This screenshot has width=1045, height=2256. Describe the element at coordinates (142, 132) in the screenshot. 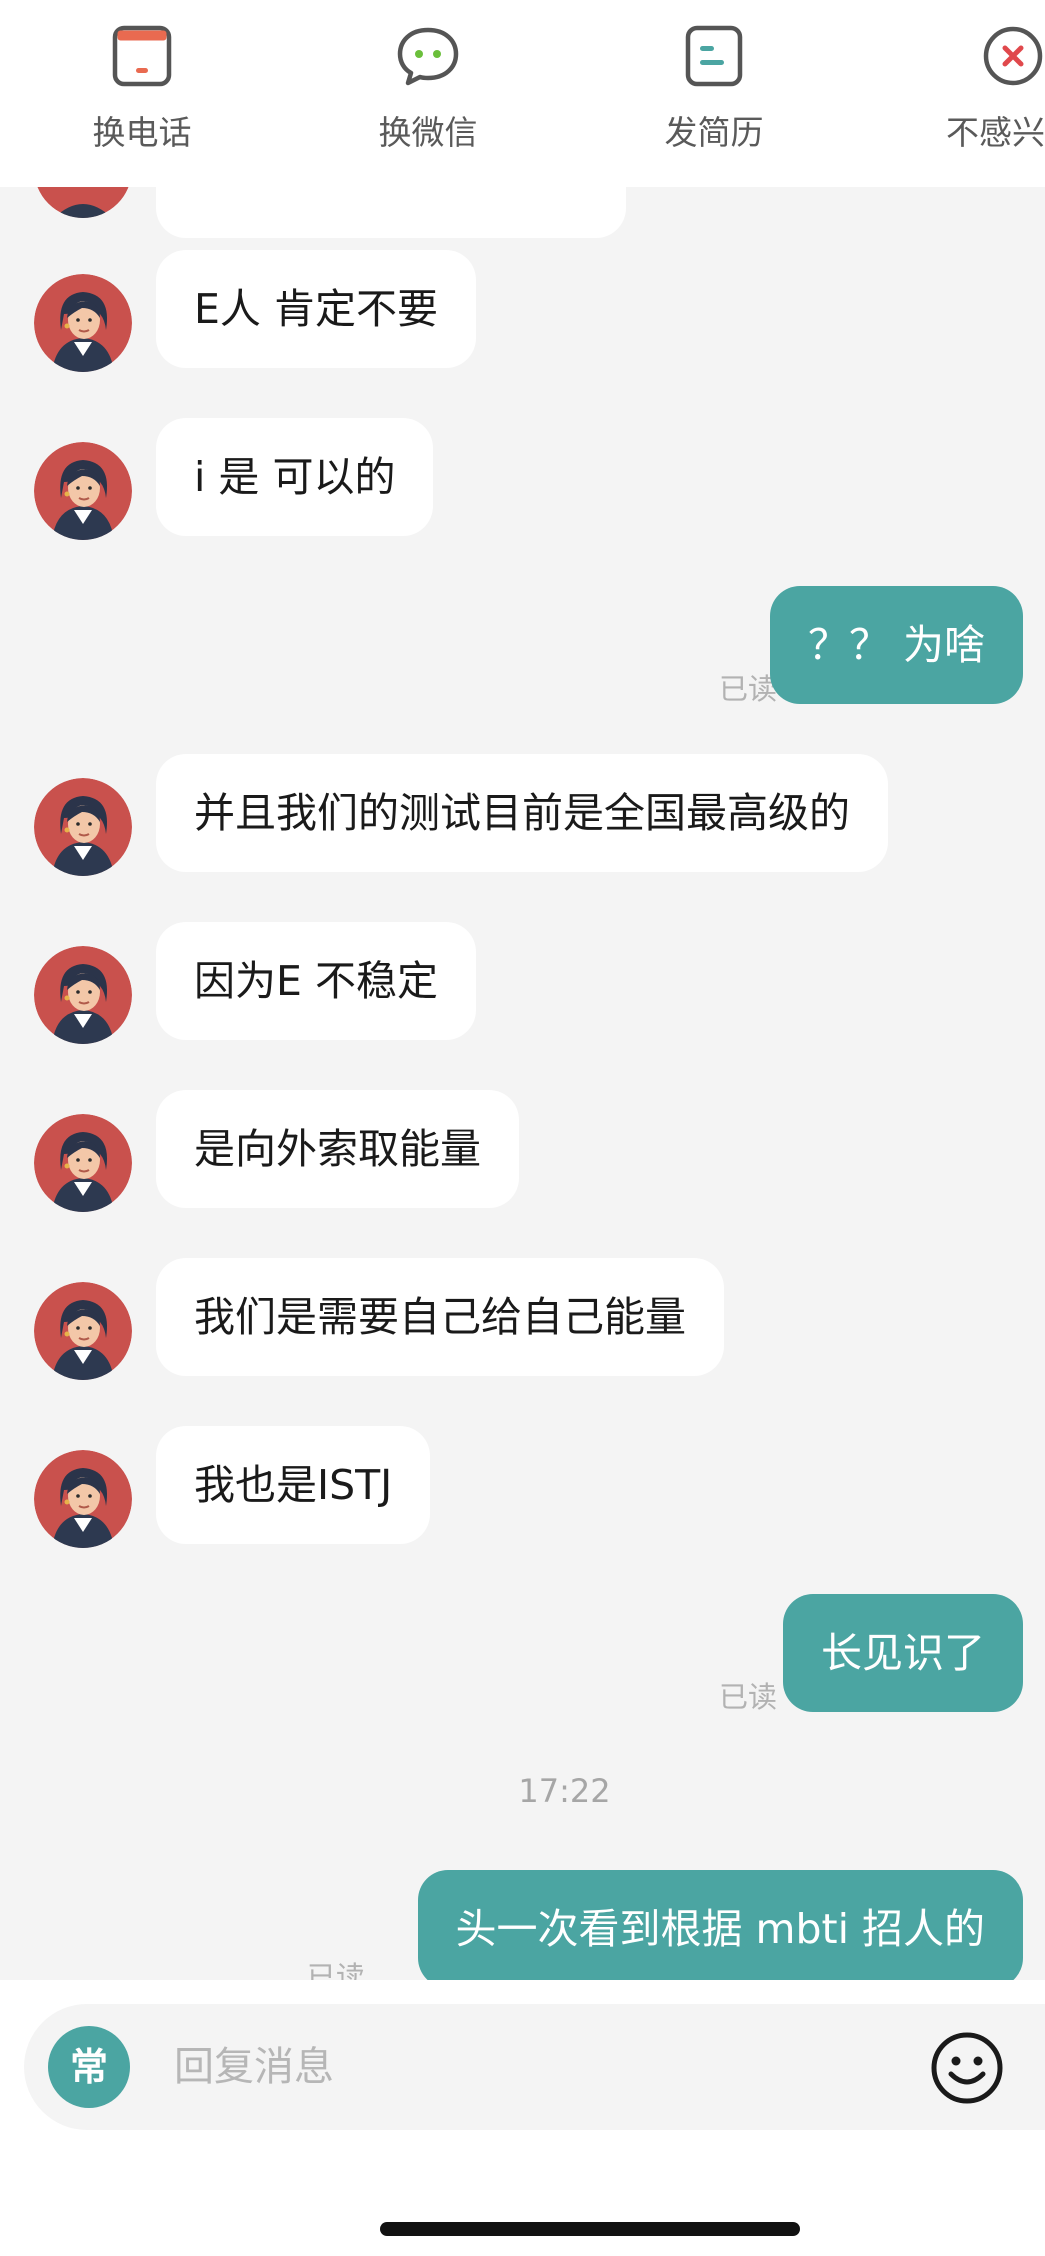

I see `action-label: 换电话` at that location.